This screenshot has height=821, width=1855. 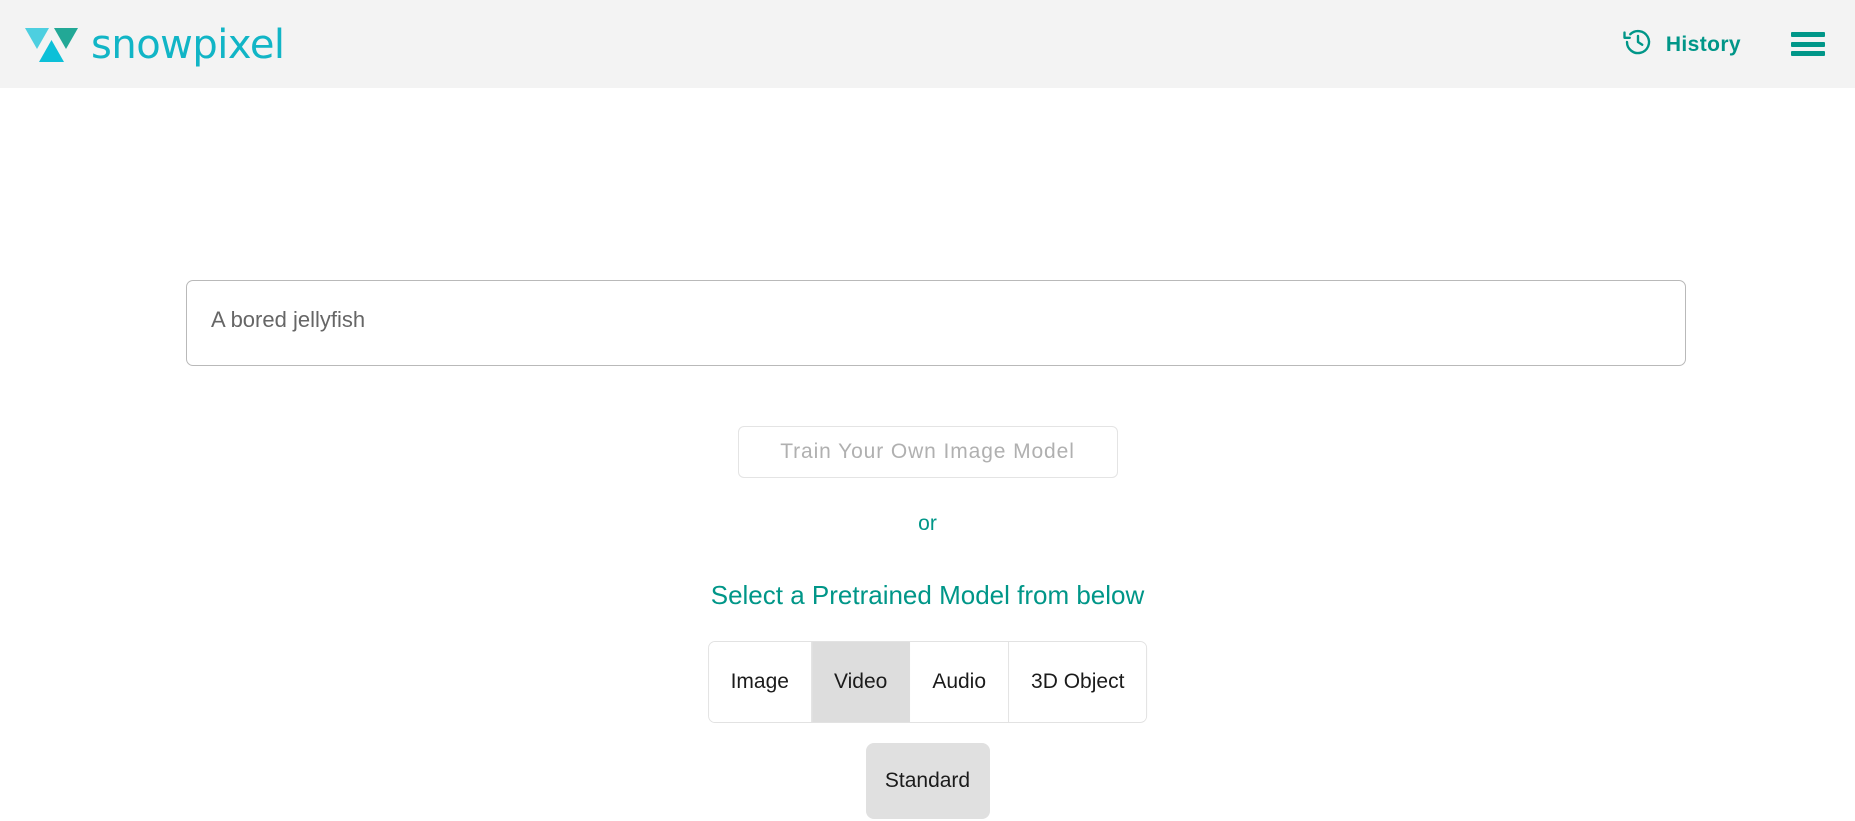 What do you see at coordinates (1078, 682) in the screenshot?
I see `tab-3d-object: 3D Object` at bounding box center [1078, 682].